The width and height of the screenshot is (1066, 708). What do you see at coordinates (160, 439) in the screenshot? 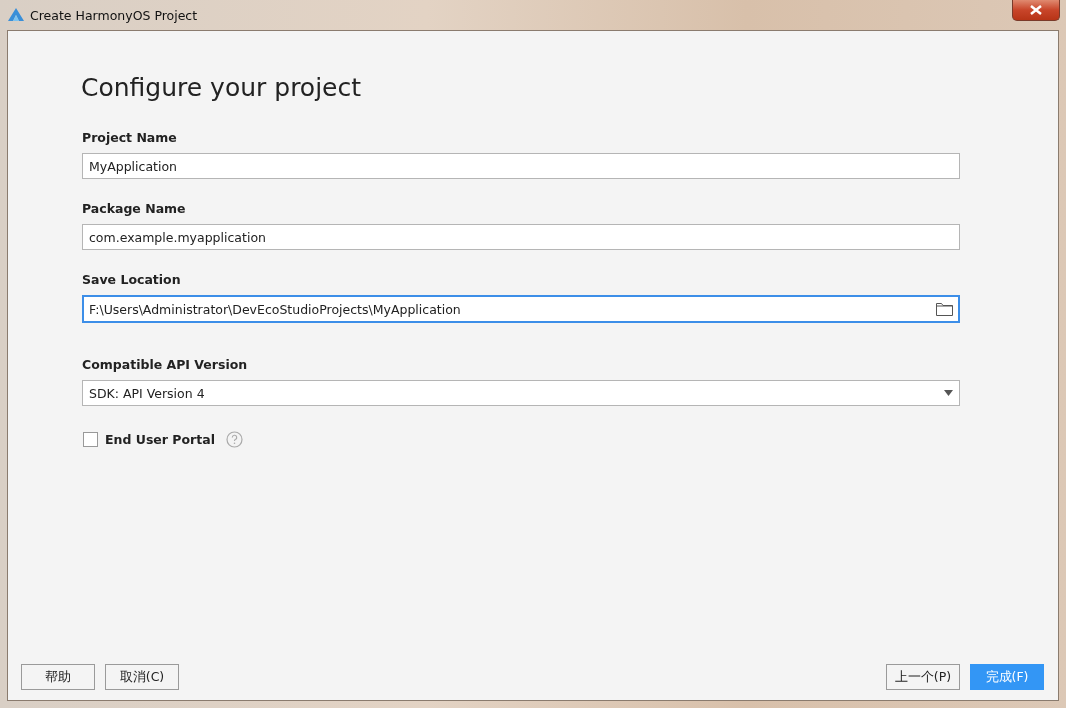
I see `checkbox-label: End User Portal` at bounding box center [160, 439].